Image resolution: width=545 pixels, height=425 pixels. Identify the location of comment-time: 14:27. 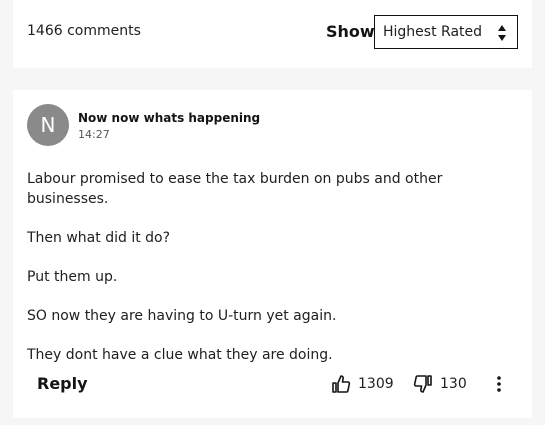
(94, 134).